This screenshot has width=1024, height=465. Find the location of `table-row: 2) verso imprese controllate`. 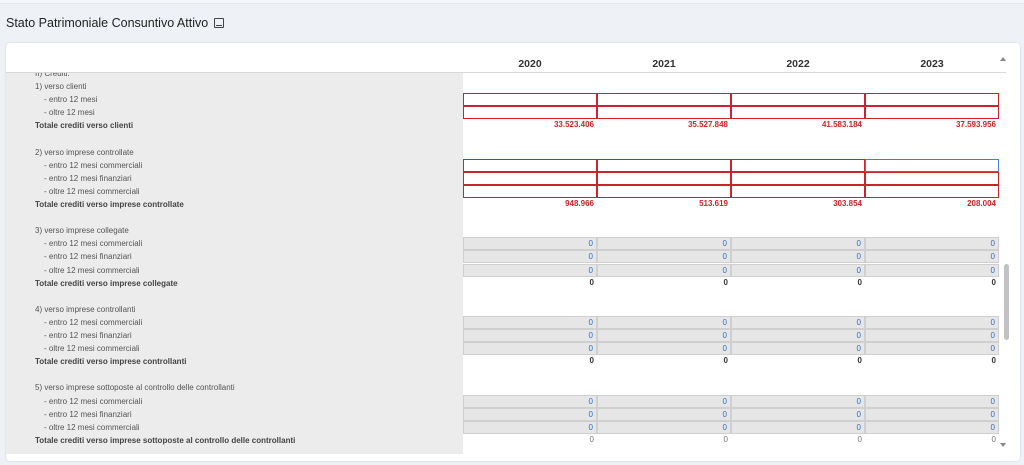

table-row: 2) verso imprese controllate is located at coordinates (506, 152).